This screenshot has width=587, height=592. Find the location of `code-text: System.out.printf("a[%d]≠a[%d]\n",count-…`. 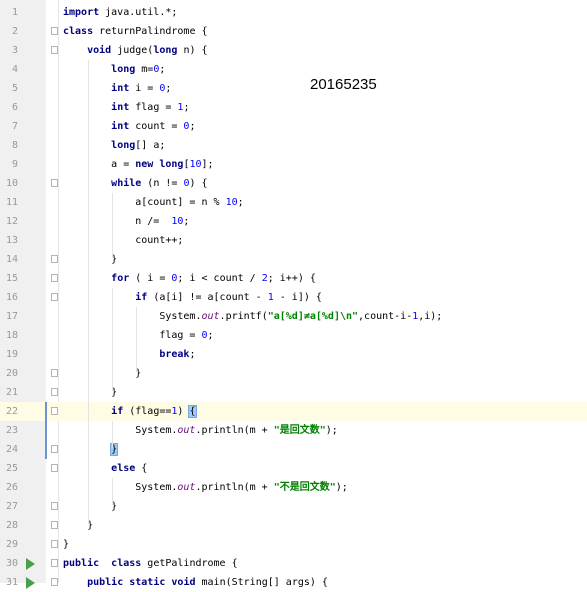

code-text: System.out.printf("a[%d]≠a[%d]\n",count-… is located at coordinates (252, 316).